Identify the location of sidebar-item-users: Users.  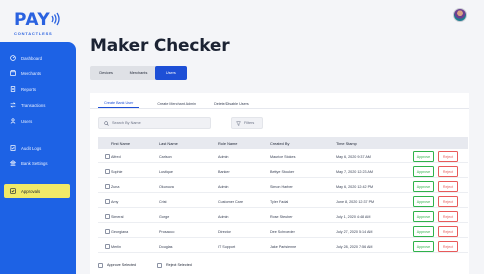
(38, 121).